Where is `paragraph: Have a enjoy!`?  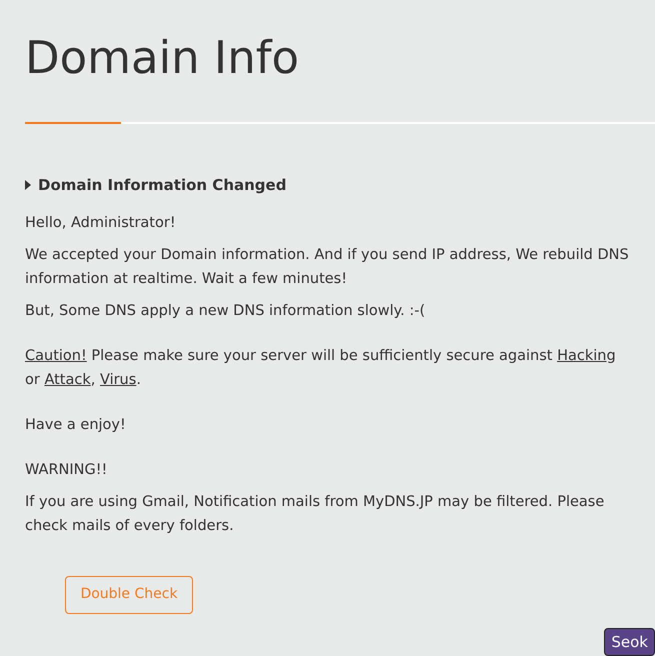 paragraph: Have a enjoy! is located at coordinates (76, 425).